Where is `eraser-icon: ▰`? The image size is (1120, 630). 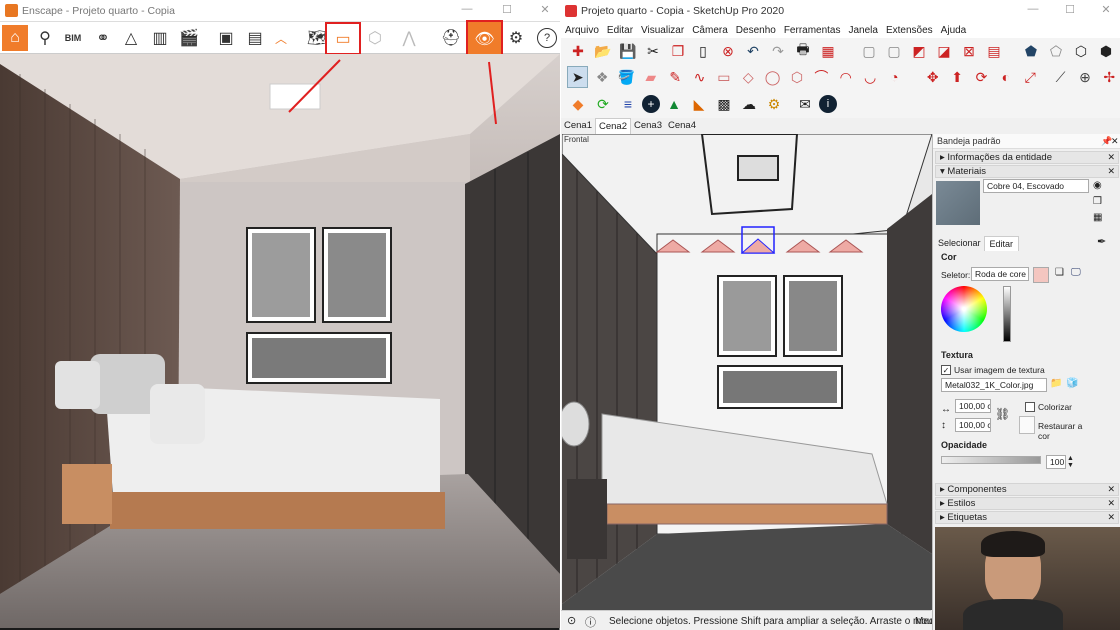 eraser-icon: ▰ is located at coordinates (650, 77).